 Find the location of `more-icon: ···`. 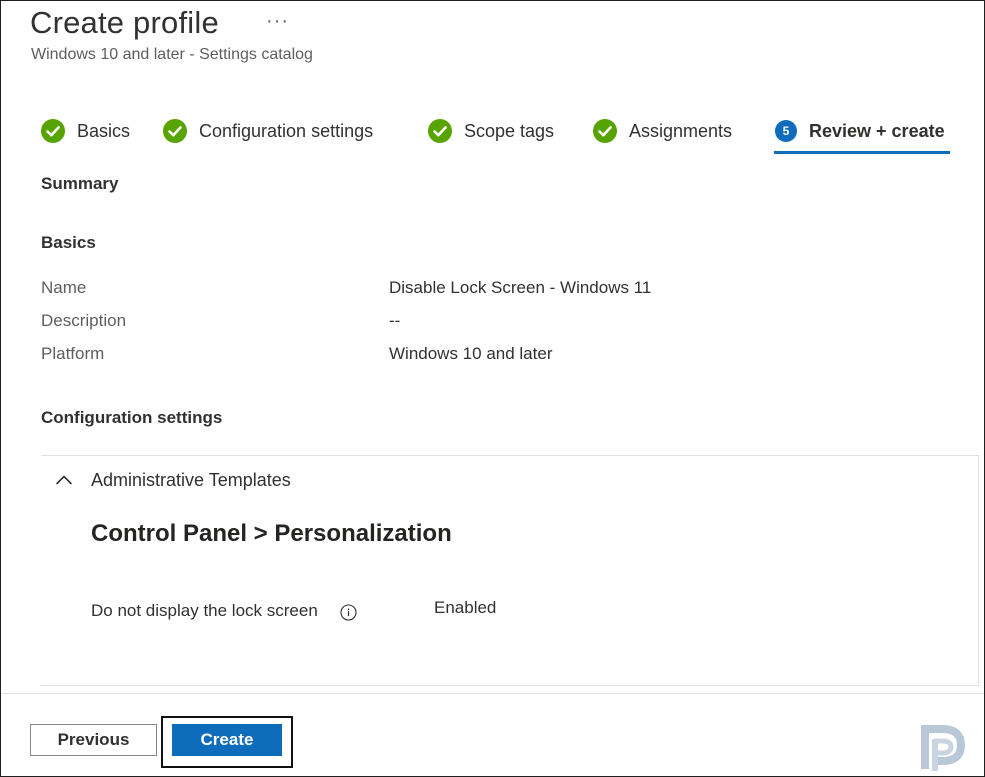

more-icon: ··· is located at coordinates (277, 21).